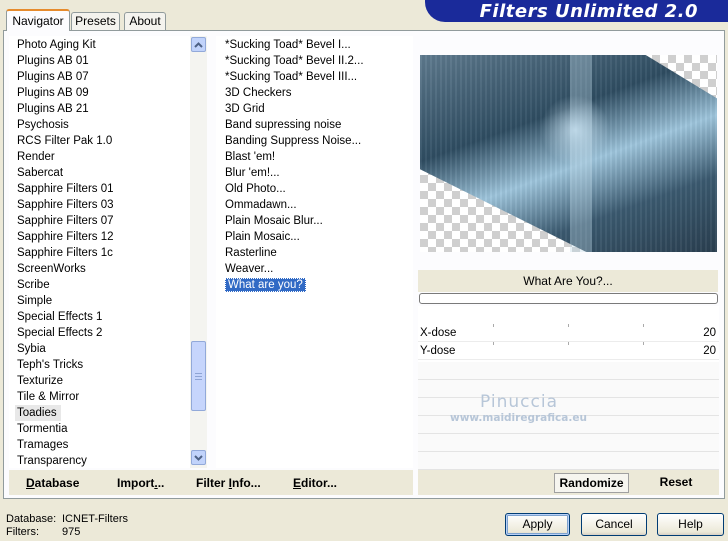 This screenshot has width=728, height=541. Describe the element at coordinates (318, 253) in the screenshot. I see `filter-item: Rasterline` at that location.